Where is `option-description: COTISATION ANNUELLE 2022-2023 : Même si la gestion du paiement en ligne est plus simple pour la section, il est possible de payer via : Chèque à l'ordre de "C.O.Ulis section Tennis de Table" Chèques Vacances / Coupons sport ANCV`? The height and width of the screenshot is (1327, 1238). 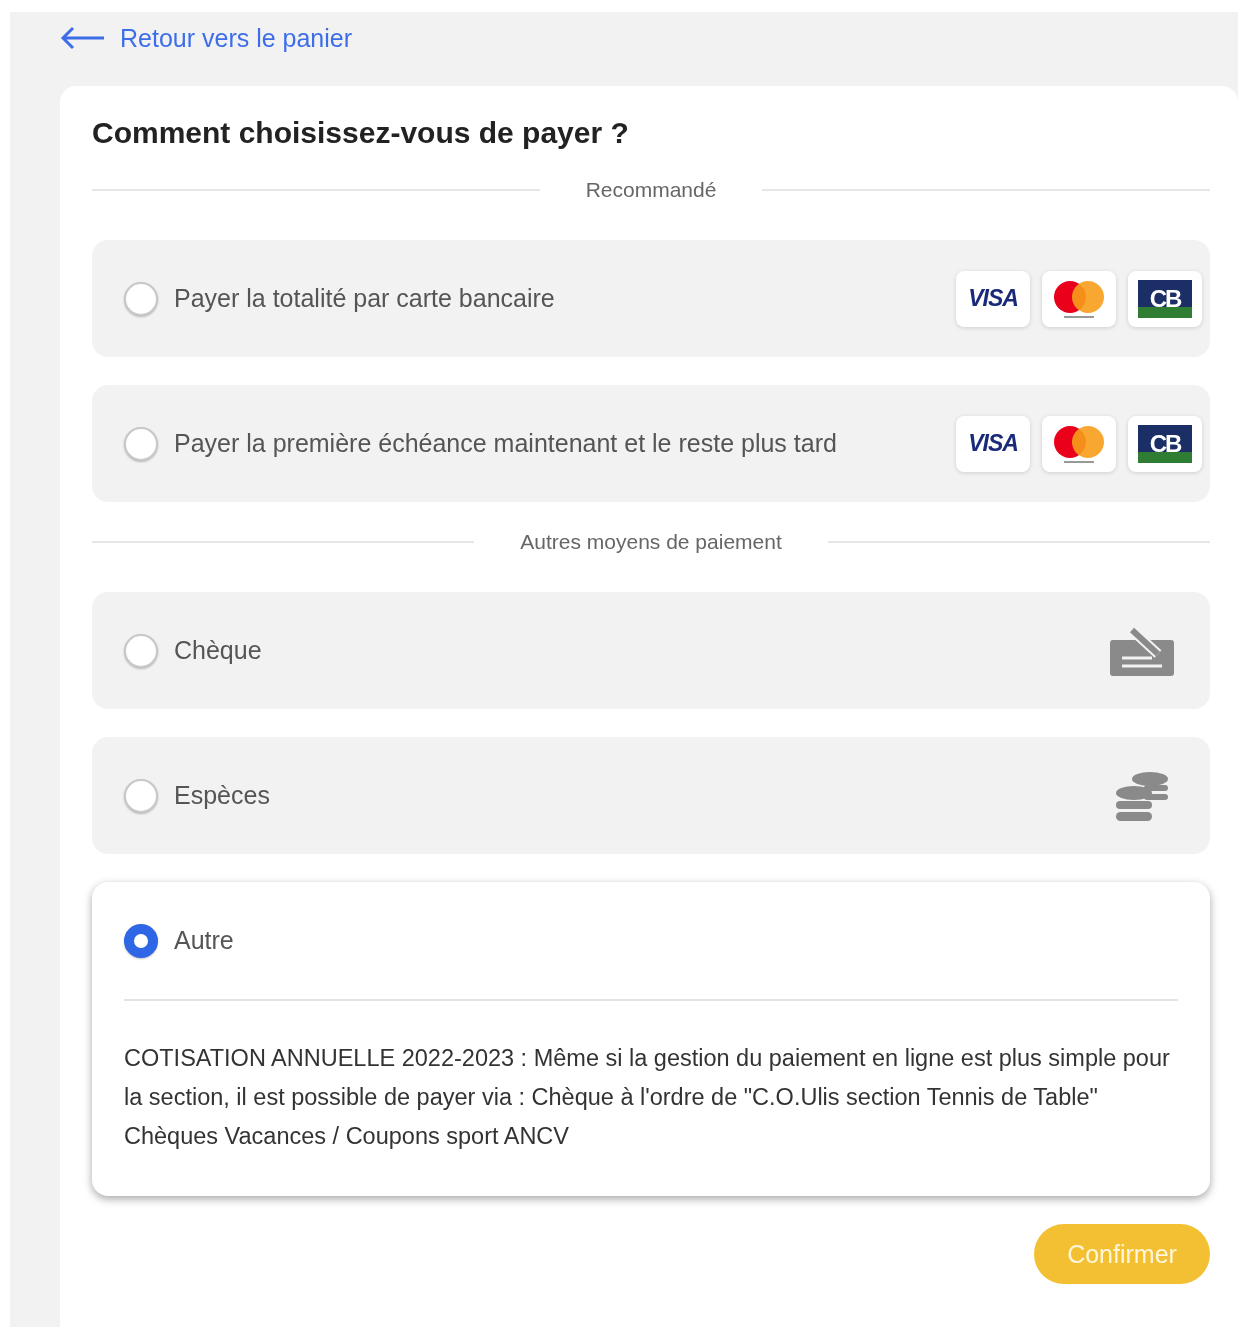 option-description: COTISATION ANNUELLE 2022-2023 : Même si la gestion du paiement en ligne est plus simple pour la section, il est possible de payer via : Chèque à l'ordre de "C.O.Ulis section Tennis de Table" Chèques Vacances / Coupons sport ANCV is located at coordinates (647, 1097).